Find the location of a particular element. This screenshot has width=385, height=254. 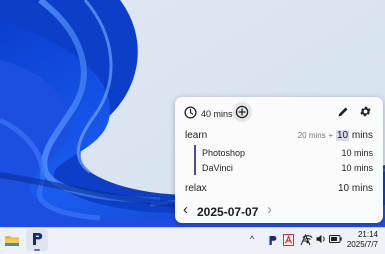

group-name-learn: learn is located at coordinates (196, 135).